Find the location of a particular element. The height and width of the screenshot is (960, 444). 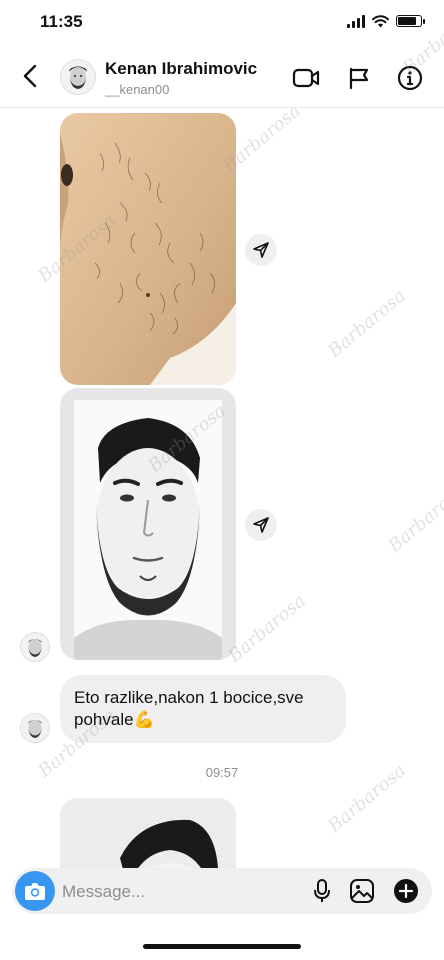

contact-avatar is located at coordinates (78, 77).